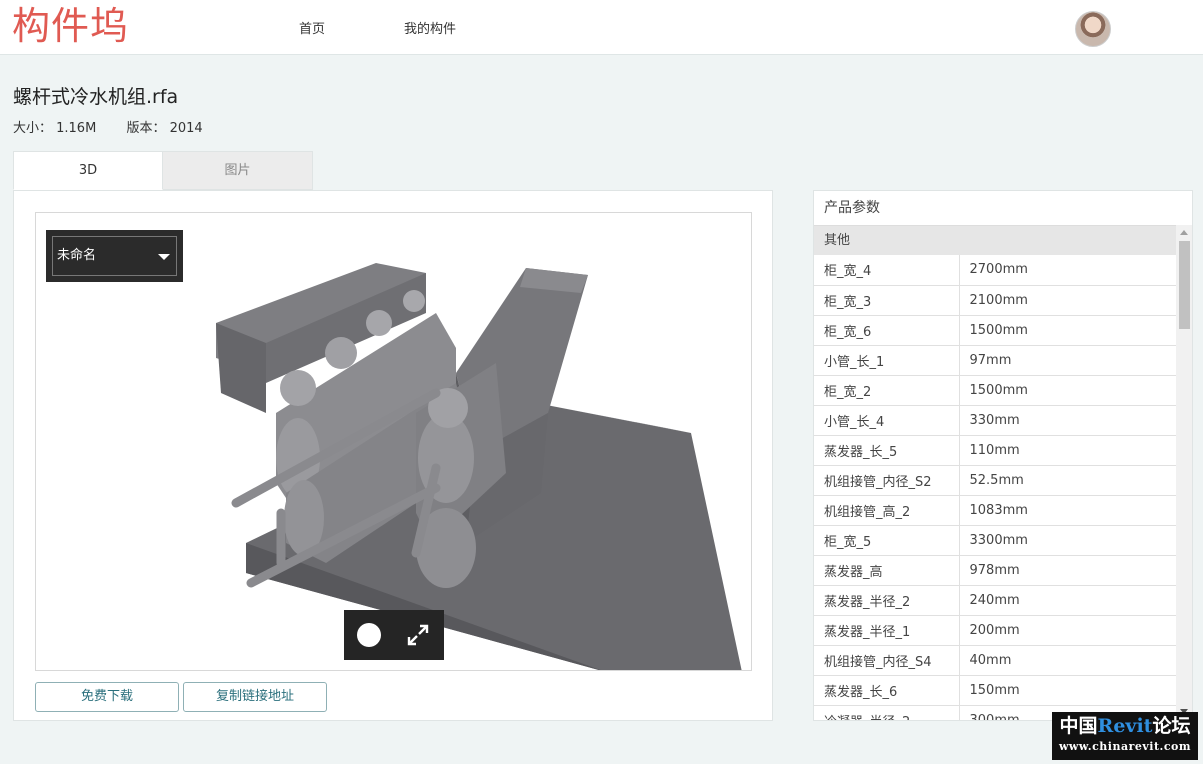 Image resolution: width=1203 pixels, height=764 pixels. Describe the element at coordinates (1067, 630) in the screenshot. I see `param-value: 200mm` at that location.